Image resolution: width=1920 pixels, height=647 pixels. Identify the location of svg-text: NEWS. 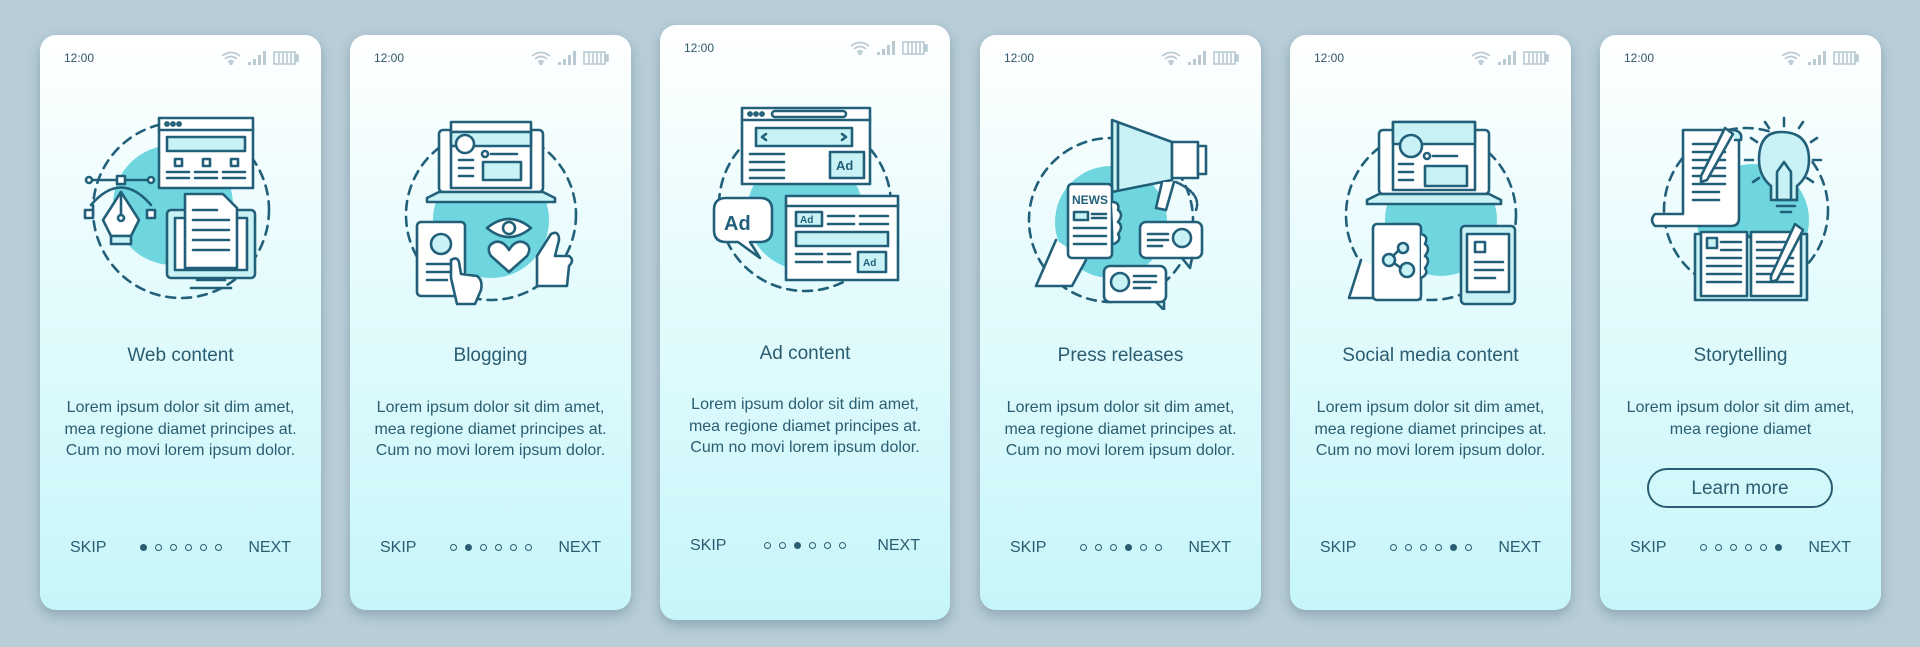
(1090, 200).